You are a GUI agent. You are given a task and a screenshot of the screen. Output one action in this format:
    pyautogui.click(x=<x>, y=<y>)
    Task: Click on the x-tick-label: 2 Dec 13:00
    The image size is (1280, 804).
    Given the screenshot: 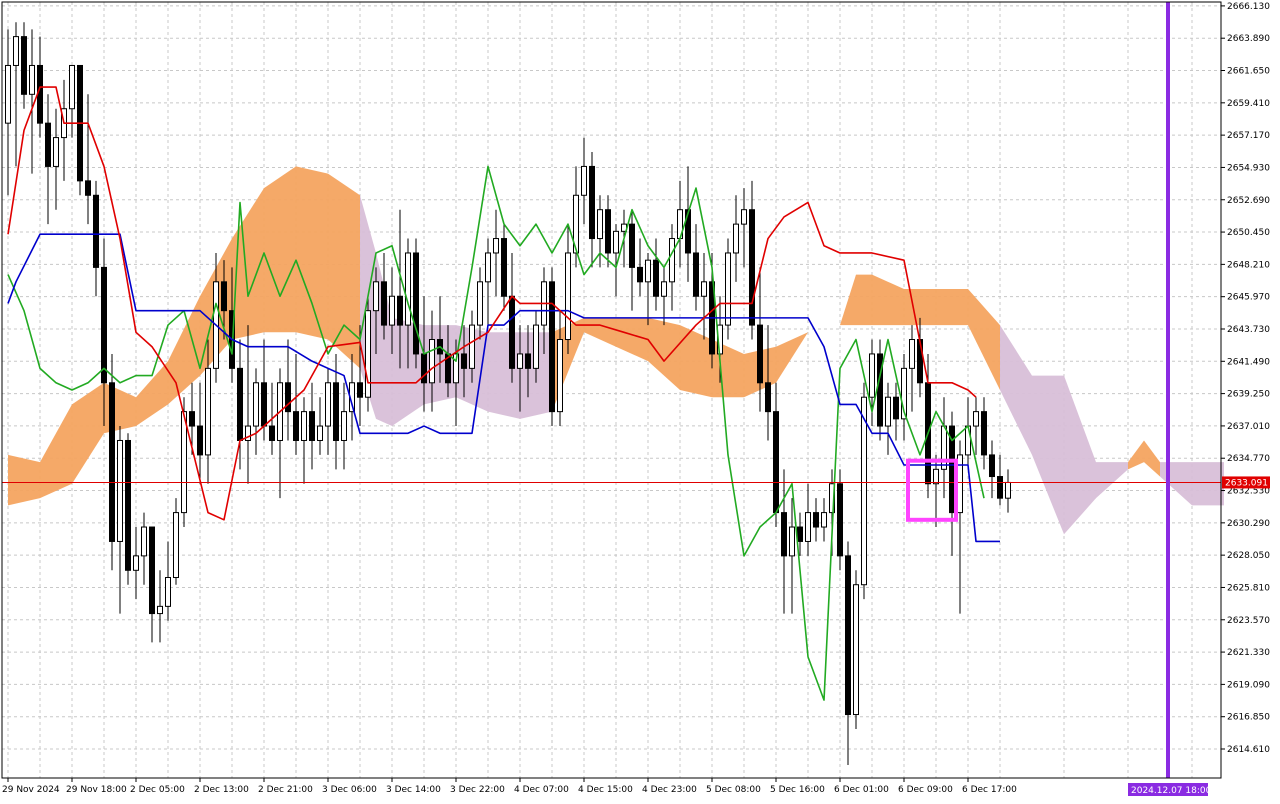 What is the action you would take?
    pyautogui.click(x=221, y=790)
    